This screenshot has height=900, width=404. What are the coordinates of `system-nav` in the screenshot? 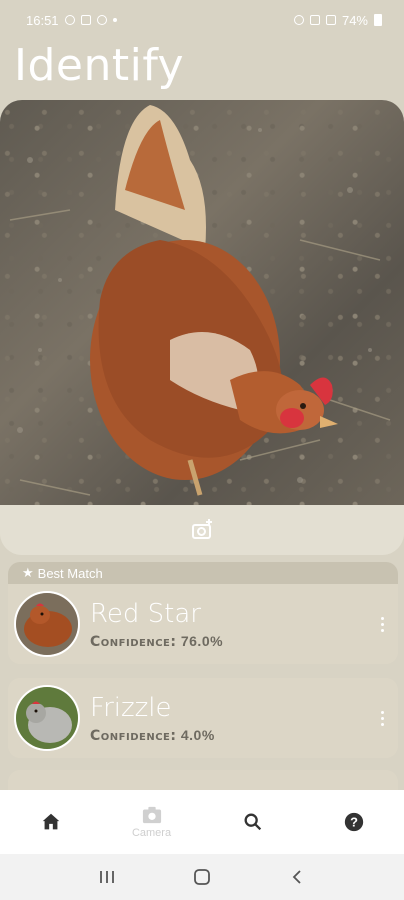 It's located at (202, 877).